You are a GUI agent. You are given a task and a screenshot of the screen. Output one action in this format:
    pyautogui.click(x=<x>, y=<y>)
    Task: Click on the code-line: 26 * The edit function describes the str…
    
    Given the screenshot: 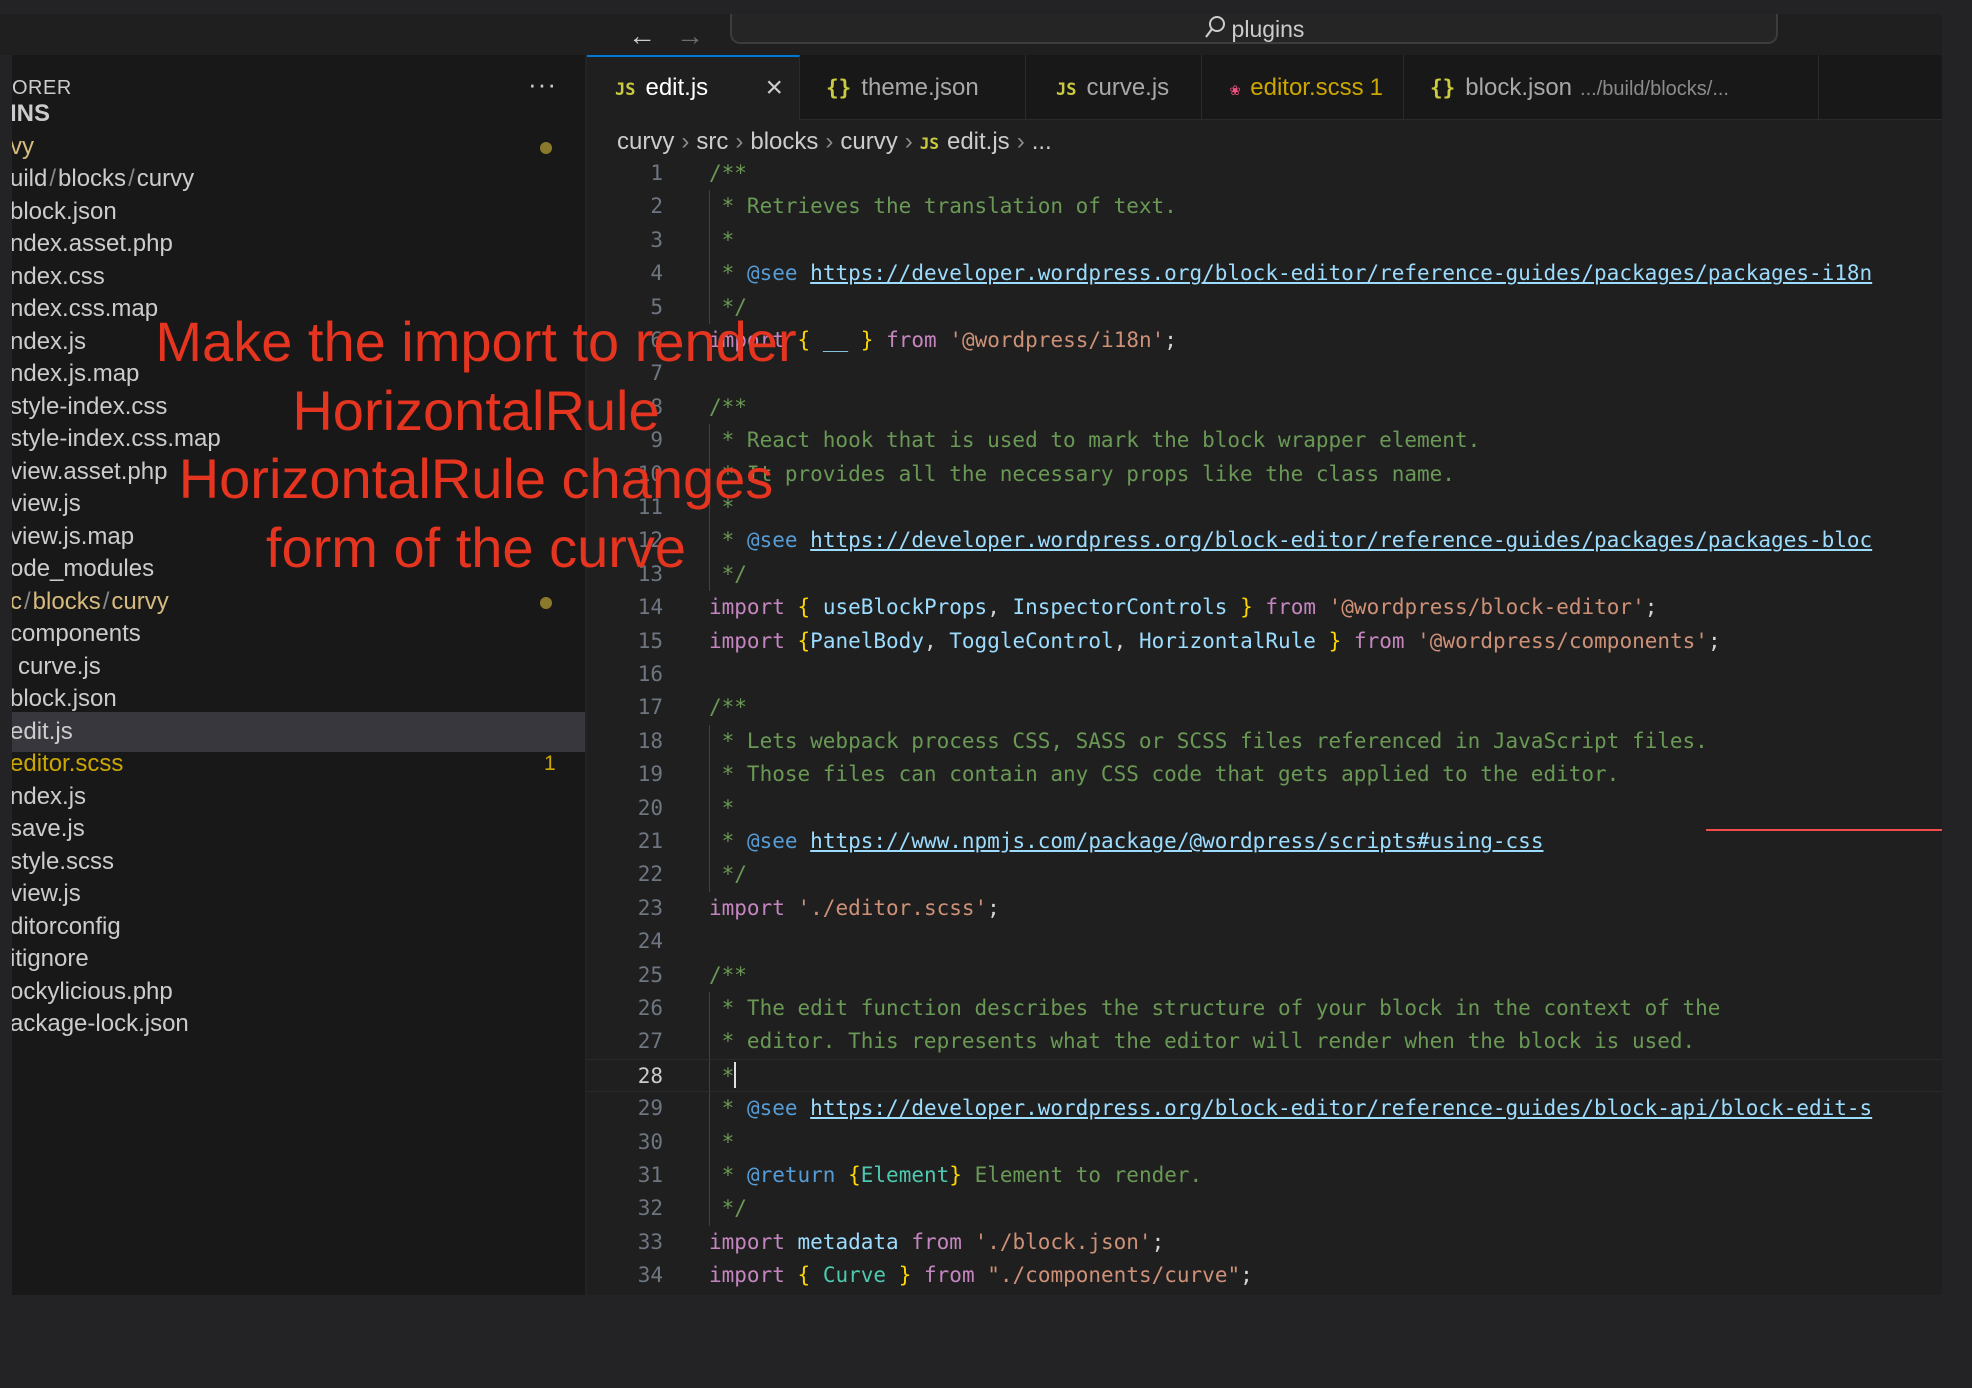 What is the action you would take?
    pyautogui.click(x=1264, y=1009)
    